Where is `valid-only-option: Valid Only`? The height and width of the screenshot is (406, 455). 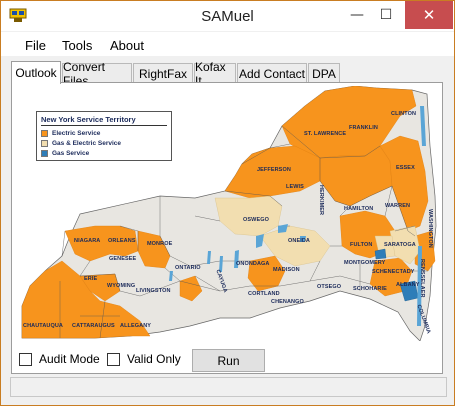
valid-only-option: Valid Only is located at coordinates (144, 359).